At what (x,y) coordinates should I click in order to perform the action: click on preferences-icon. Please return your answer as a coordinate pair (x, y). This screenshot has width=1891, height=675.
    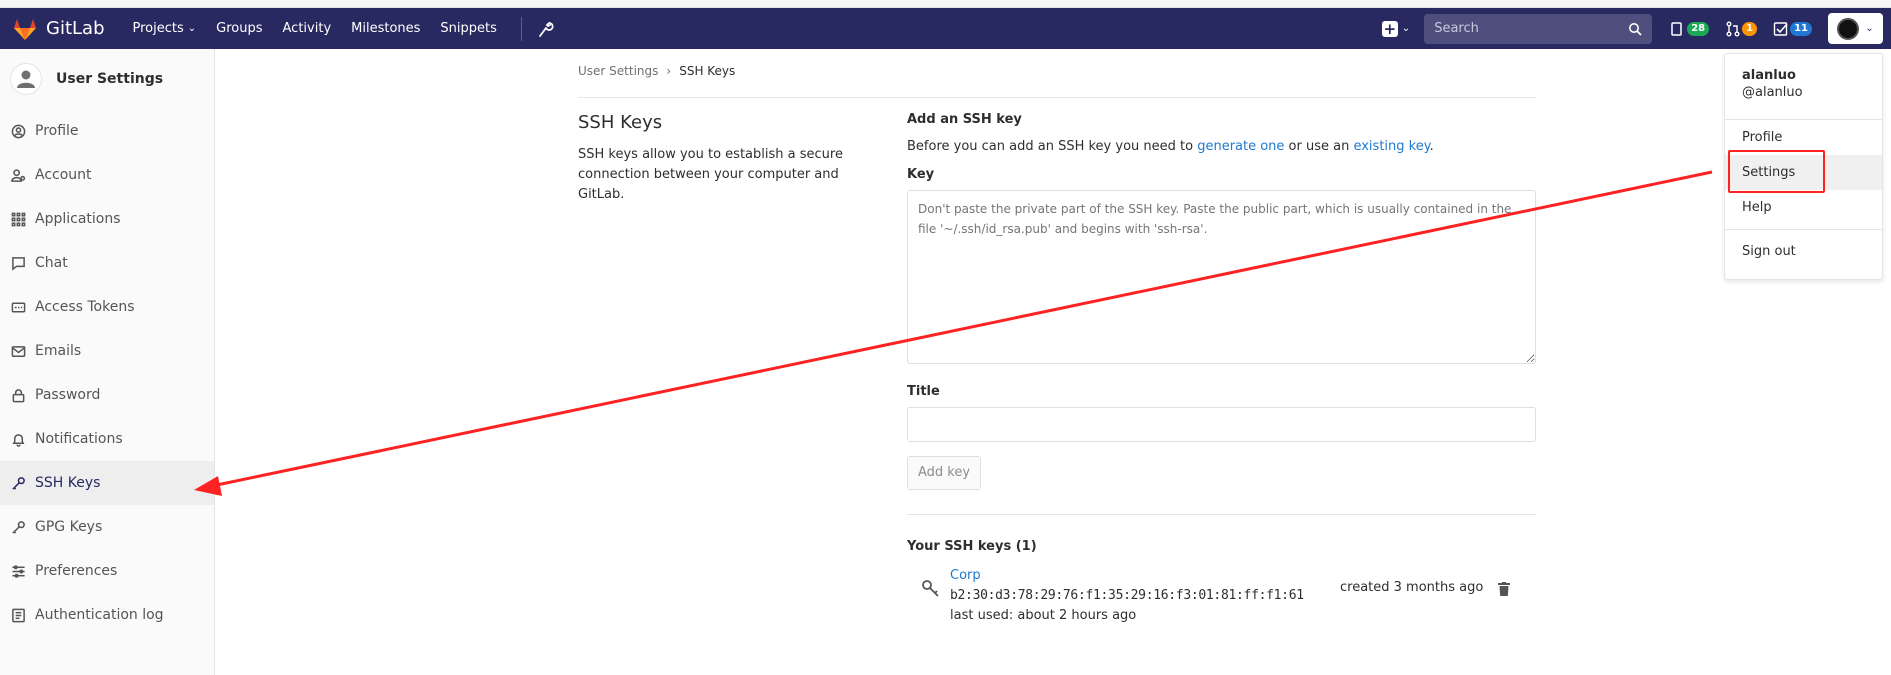
    Looking at the image, I should click on (18, 571).